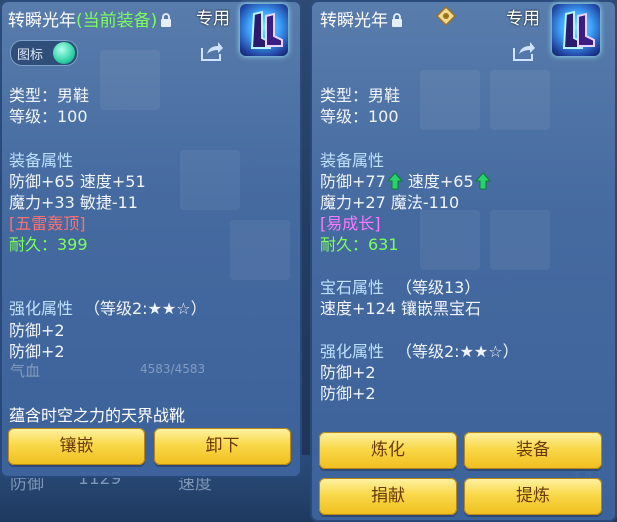 This screenshot has height=522, width=617. What do you see at coordinates (222, 446) in the screenshot?
I see `unequip-button: 卸下` at bounding box center [222, 446].